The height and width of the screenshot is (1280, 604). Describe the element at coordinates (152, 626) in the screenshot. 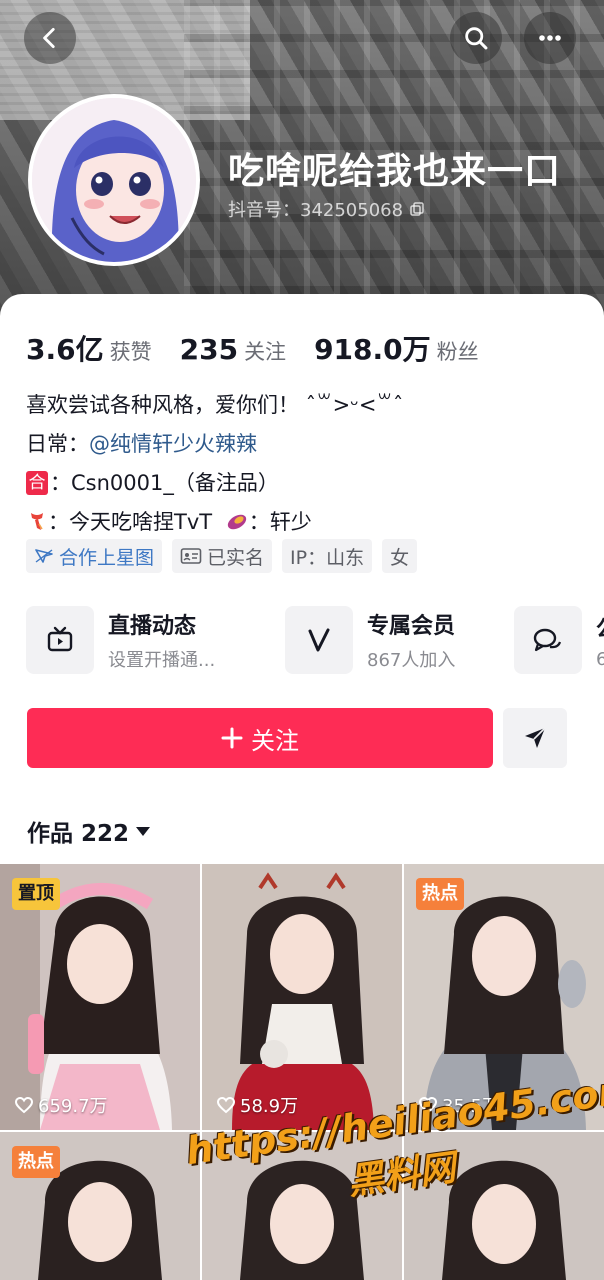

I see `feature-live-title: 直播动态` at that location.